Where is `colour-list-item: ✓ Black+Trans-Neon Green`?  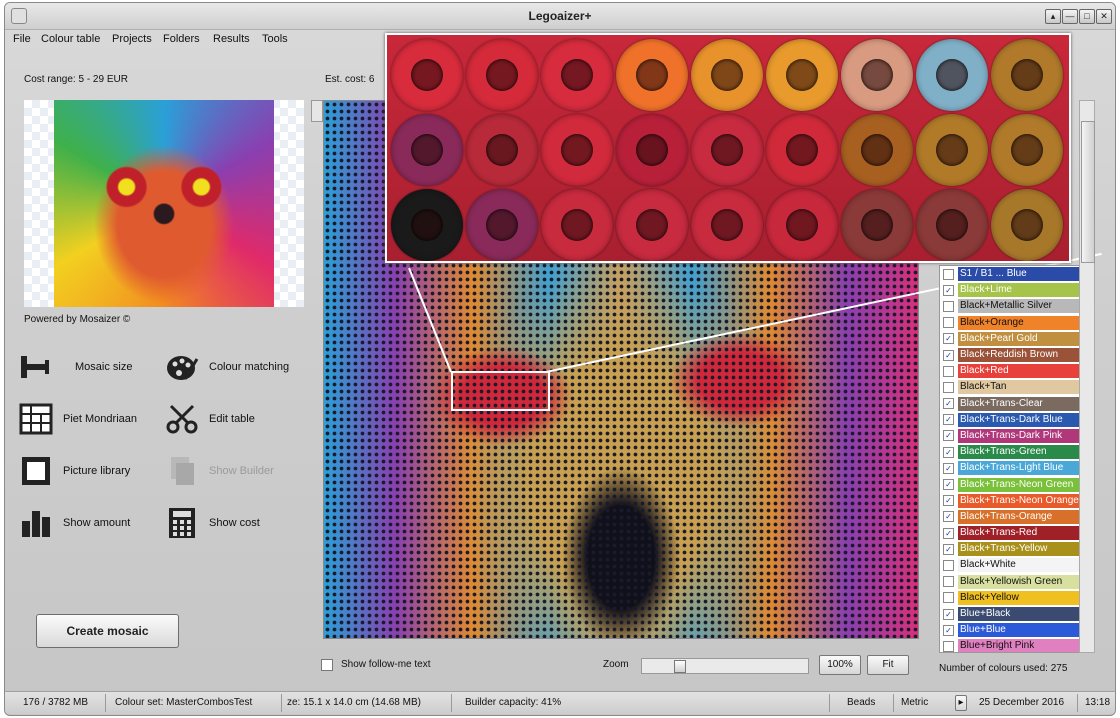
colour-list-item: ✓ Black+Trans-Neon Green is located at coordinates (1010, 484).